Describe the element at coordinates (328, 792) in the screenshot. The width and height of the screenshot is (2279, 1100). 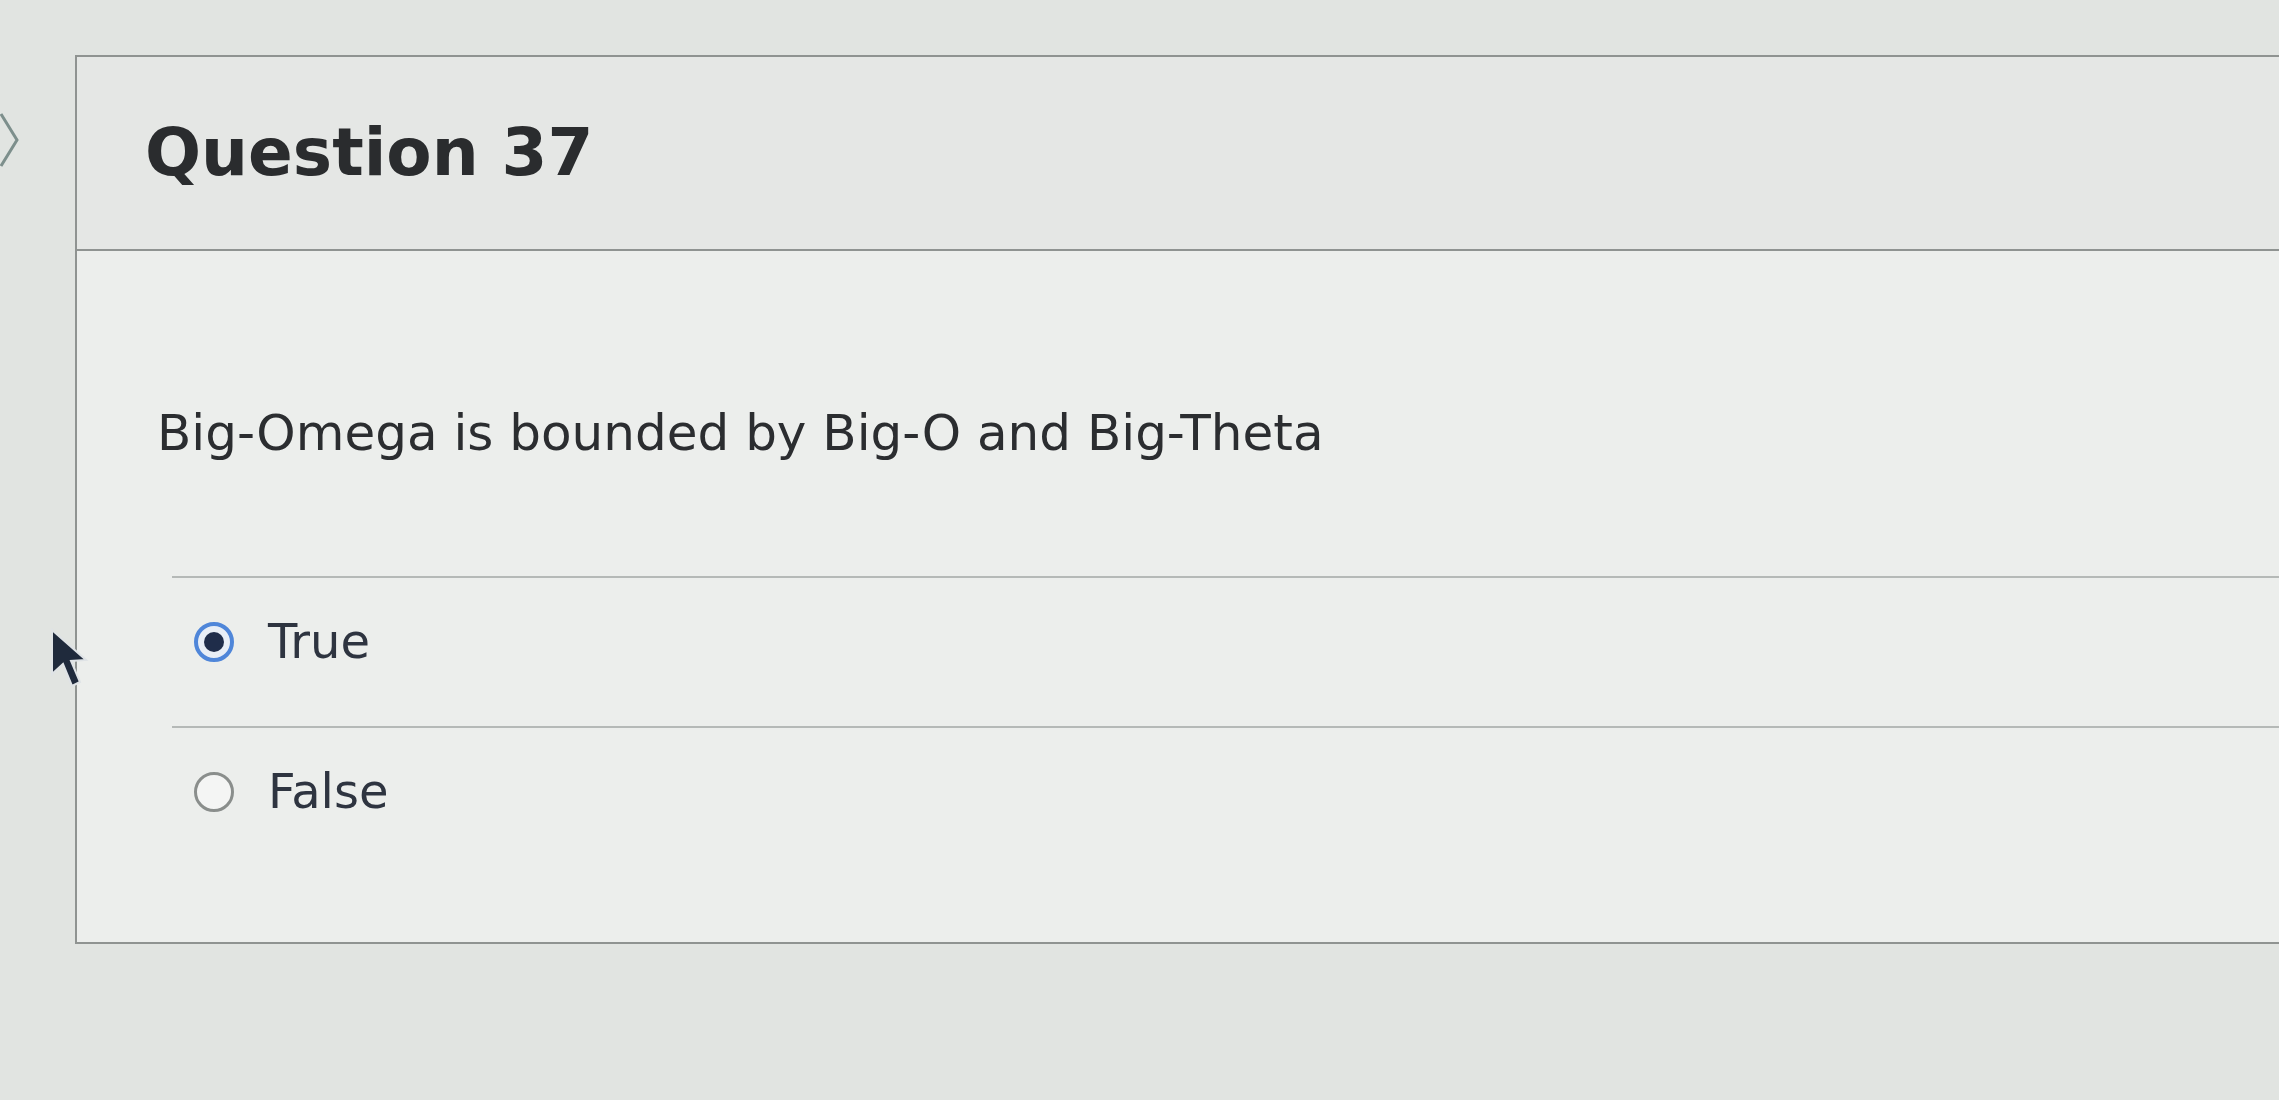
I see `option-label: False` at that location.